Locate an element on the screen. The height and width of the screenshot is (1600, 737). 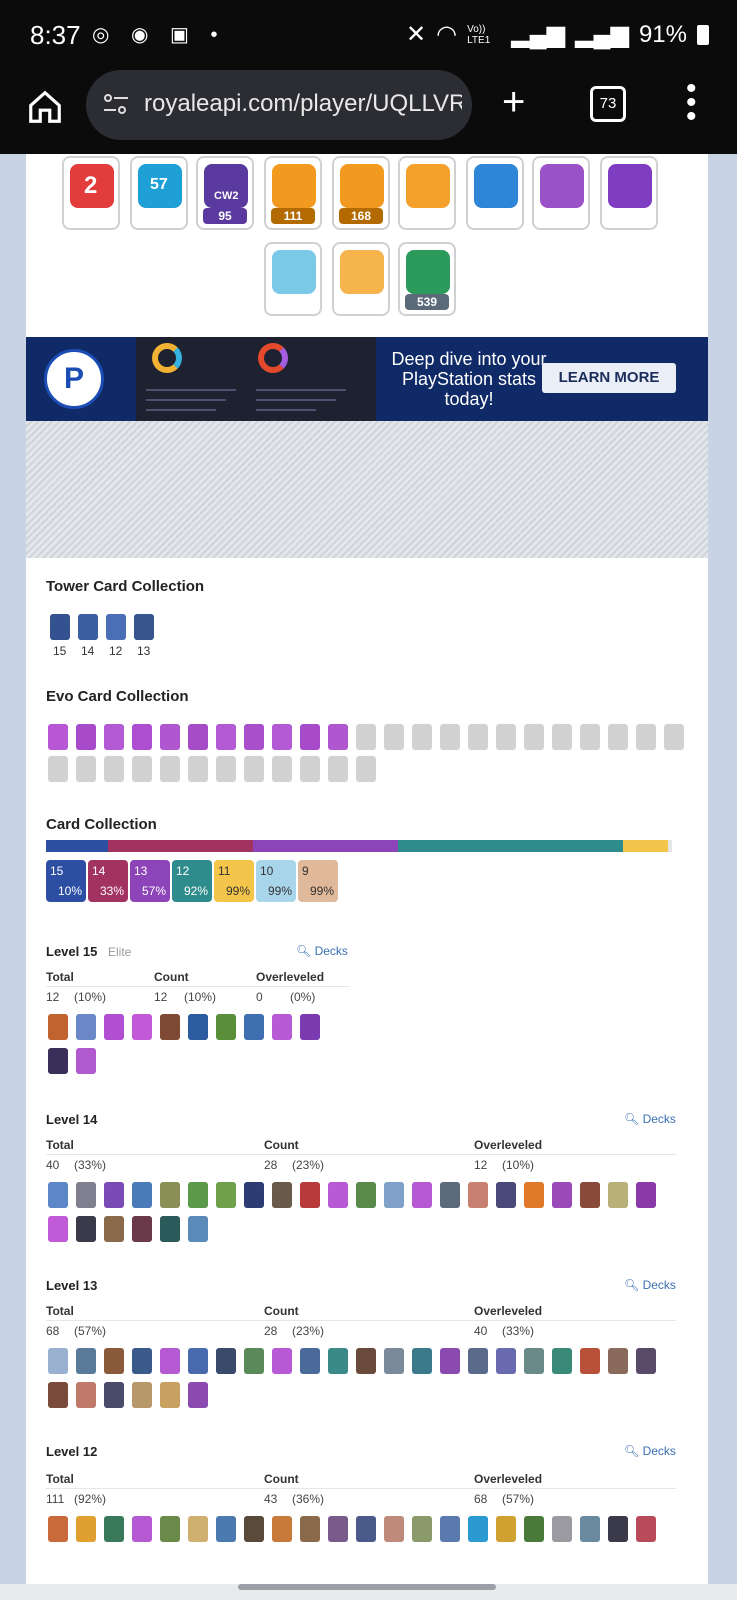
level-pill: 11 99% is located at coordinates (234, 881).